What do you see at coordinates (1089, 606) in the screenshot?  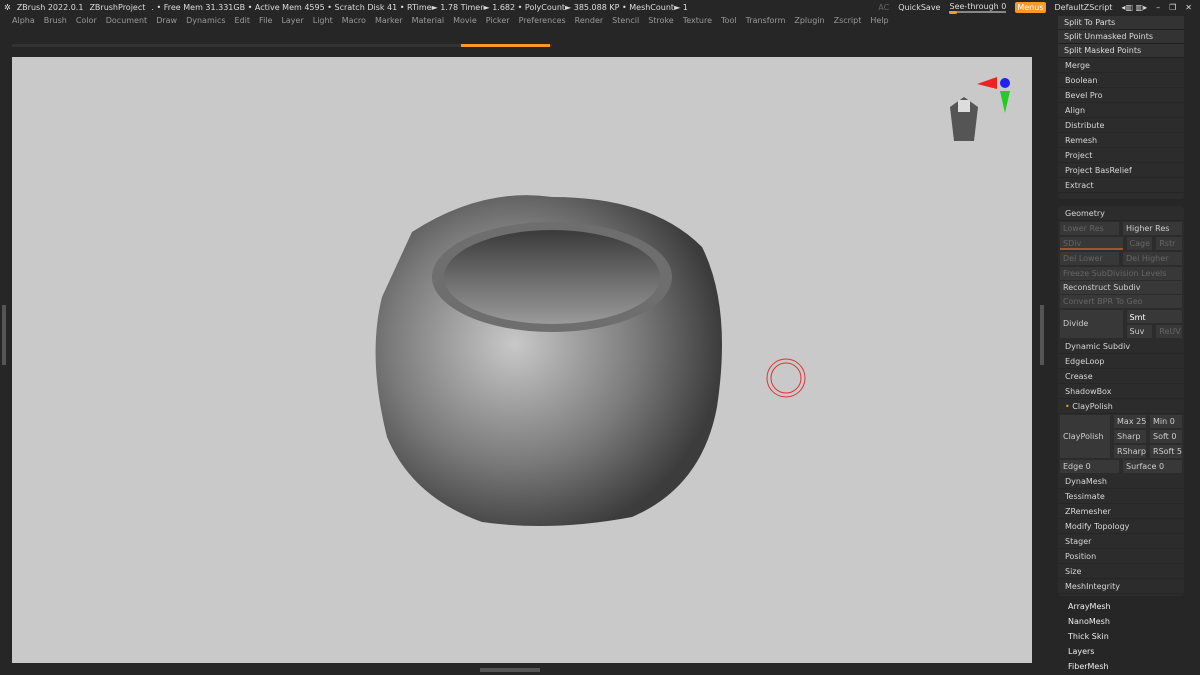 I see `arraymesh-section: ArrayMesh` at bounding box center [1089, 606].